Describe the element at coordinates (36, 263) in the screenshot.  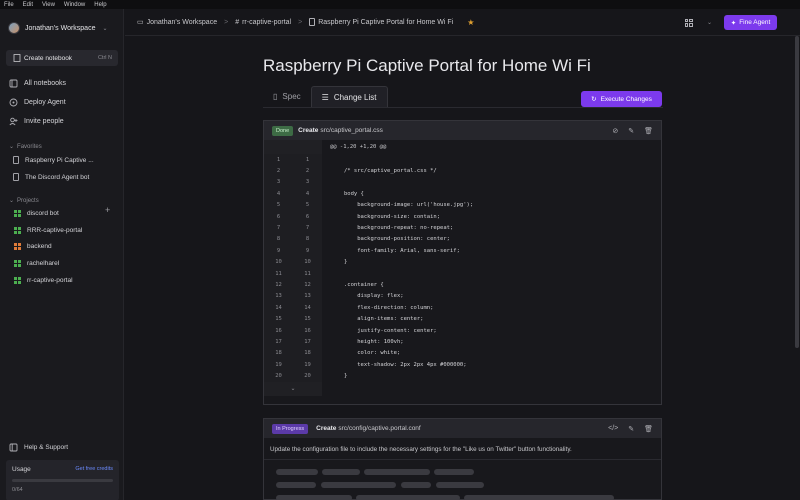
I see `project-item: rachelharel` at that location.